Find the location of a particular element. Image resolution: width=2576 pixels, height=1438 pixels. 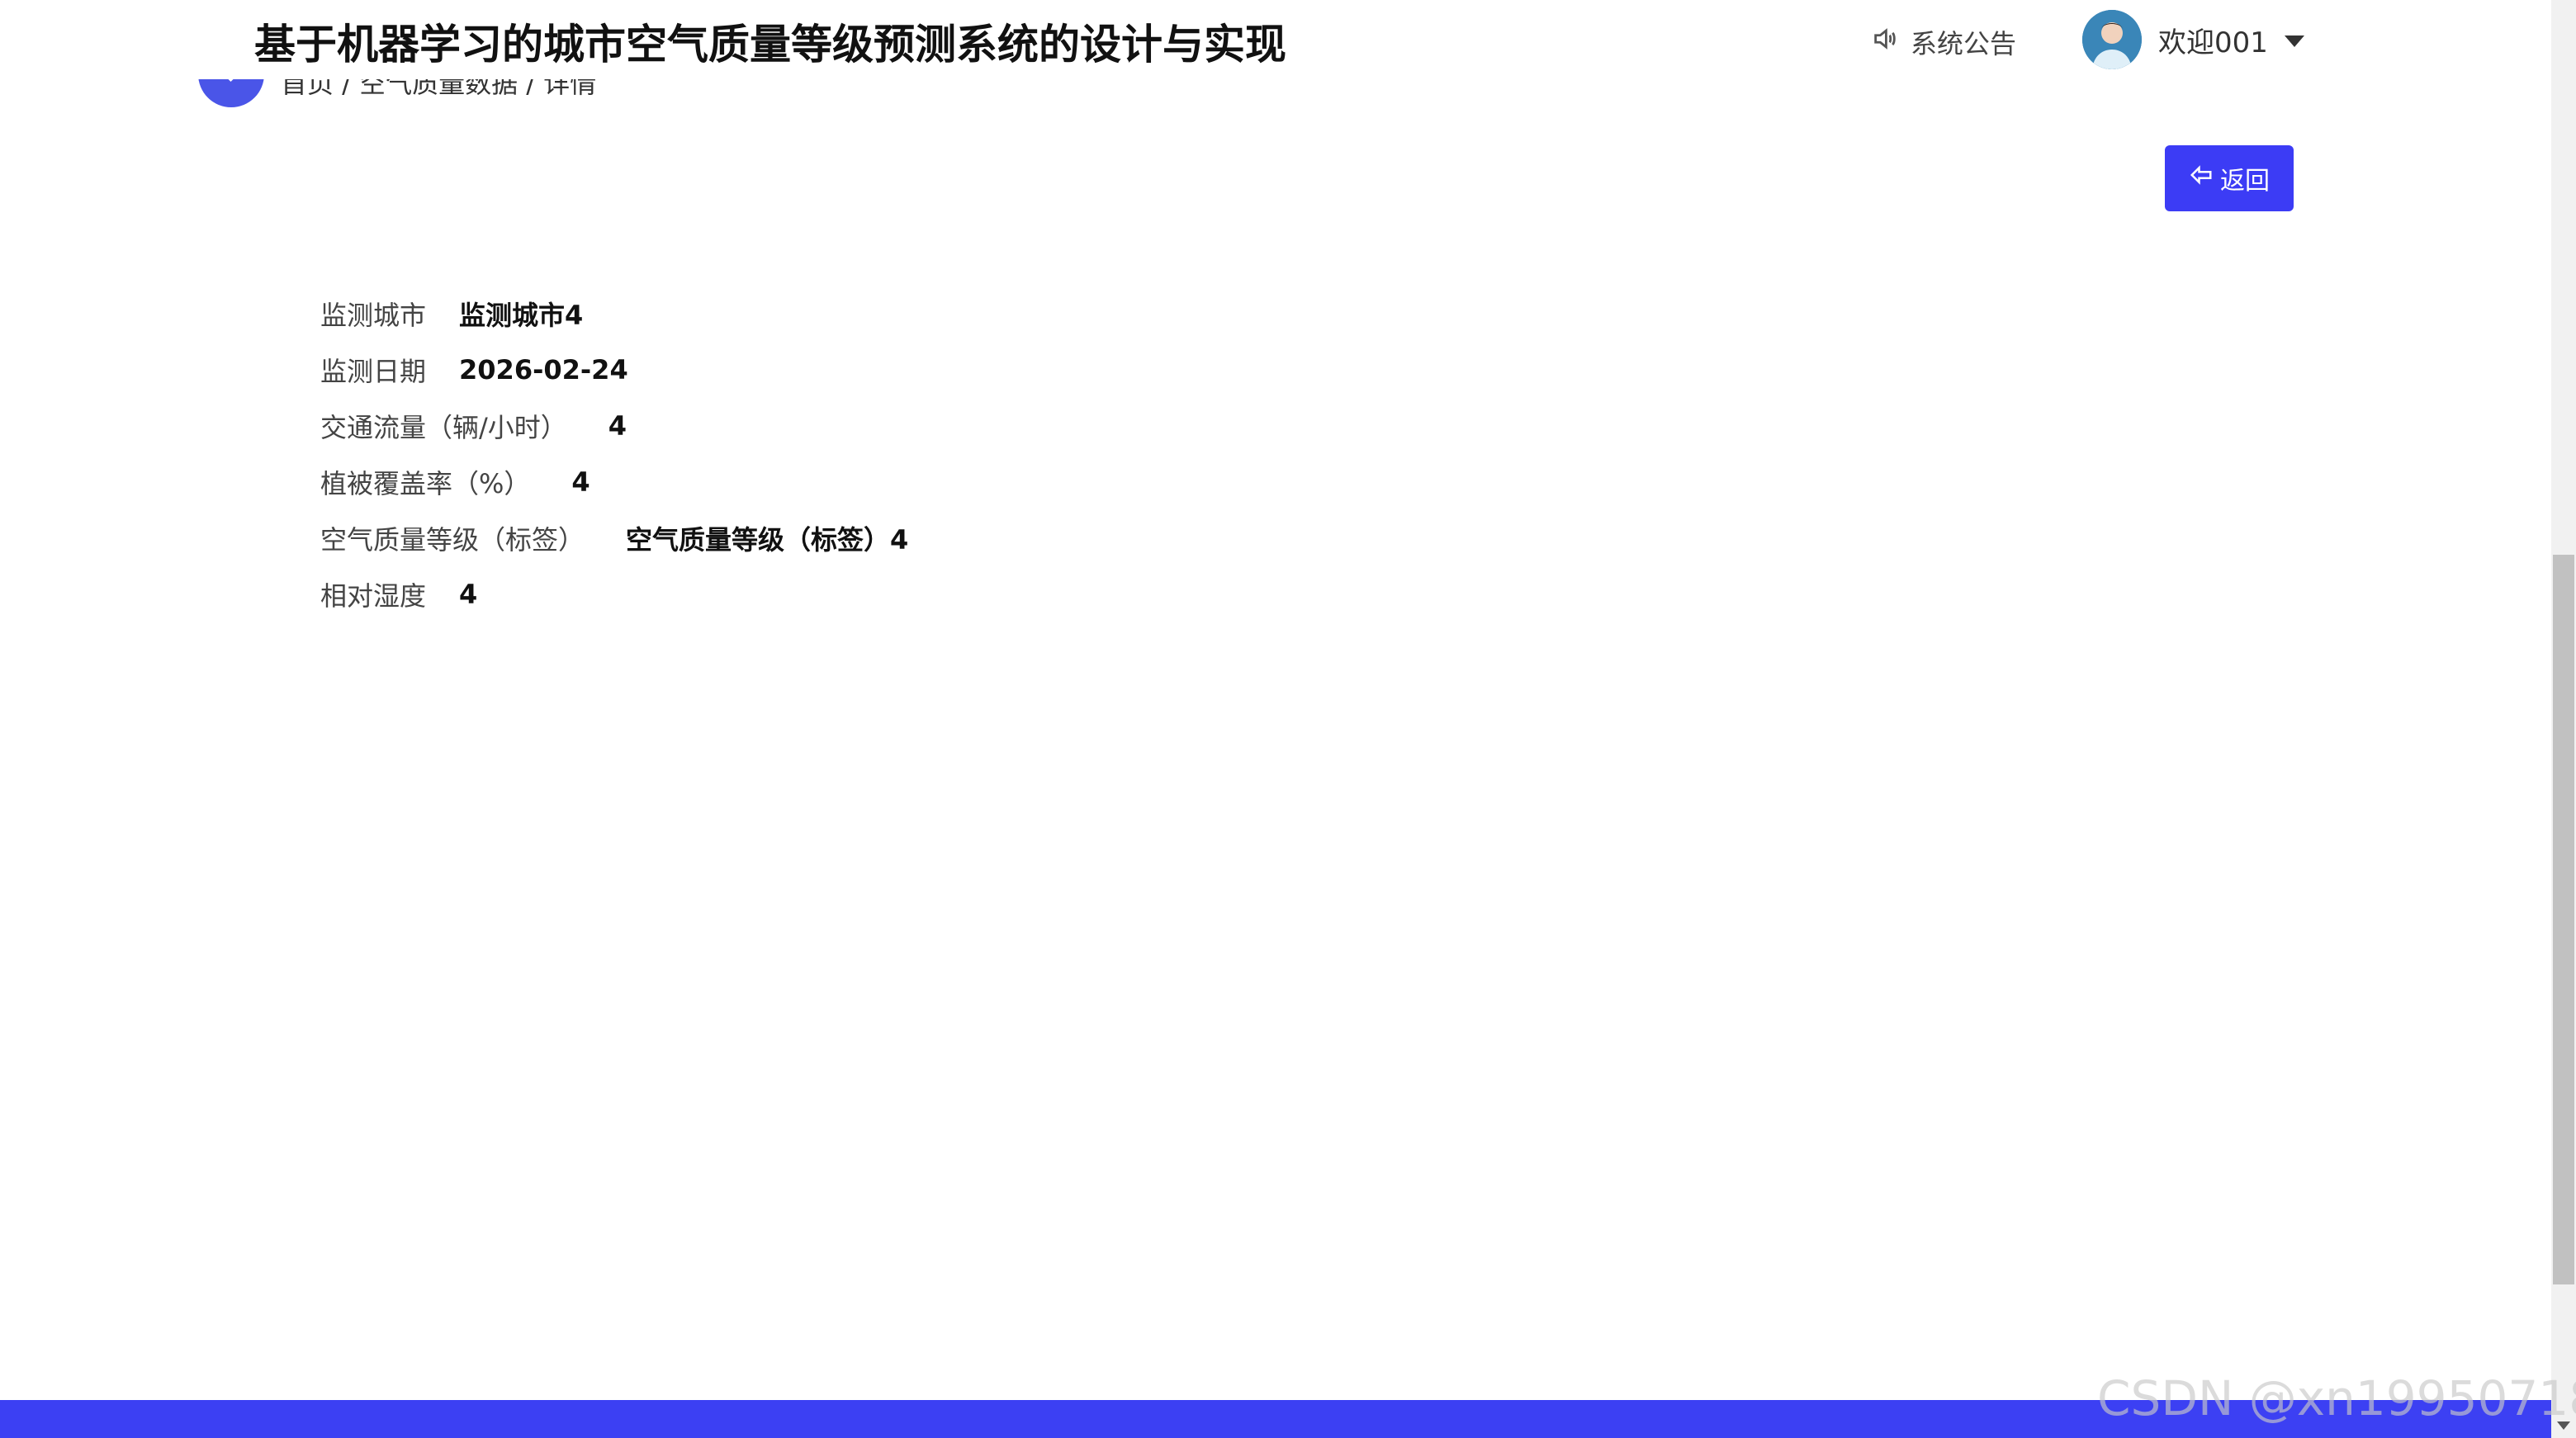

avatar is located at coordinates (2112, 39).